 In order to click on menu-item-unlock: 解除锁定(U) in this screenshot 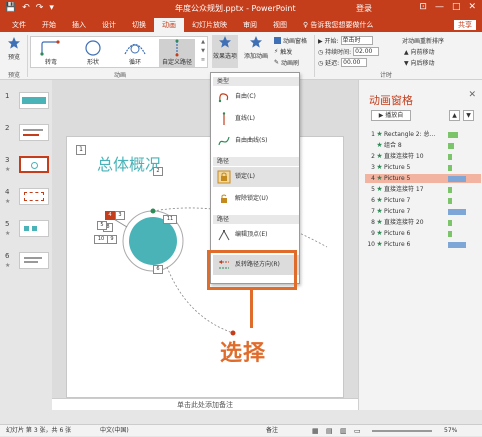, I will do `click(256, 199)`.